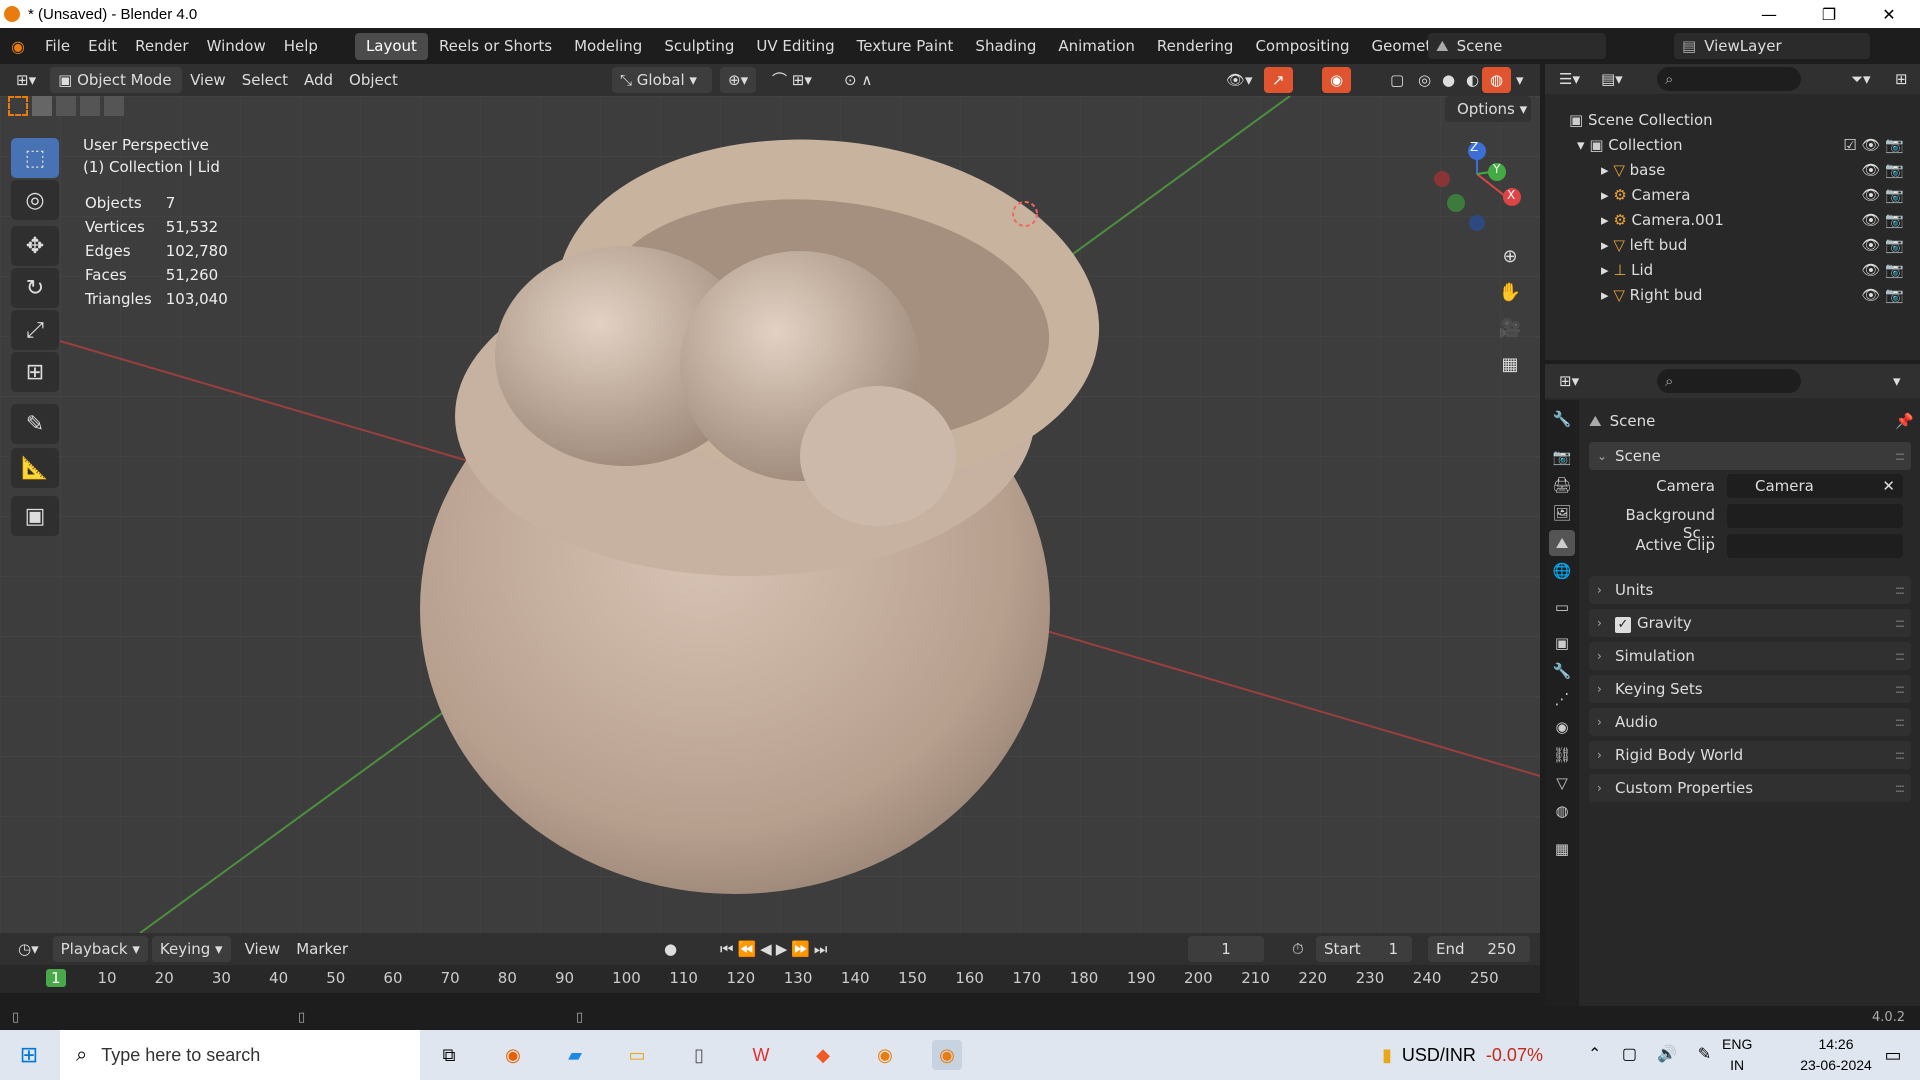 This screenshot has height=1080, width=1920. I want to click on scene-collection-row: ▣ Scene Collection, so click(1732, 120).